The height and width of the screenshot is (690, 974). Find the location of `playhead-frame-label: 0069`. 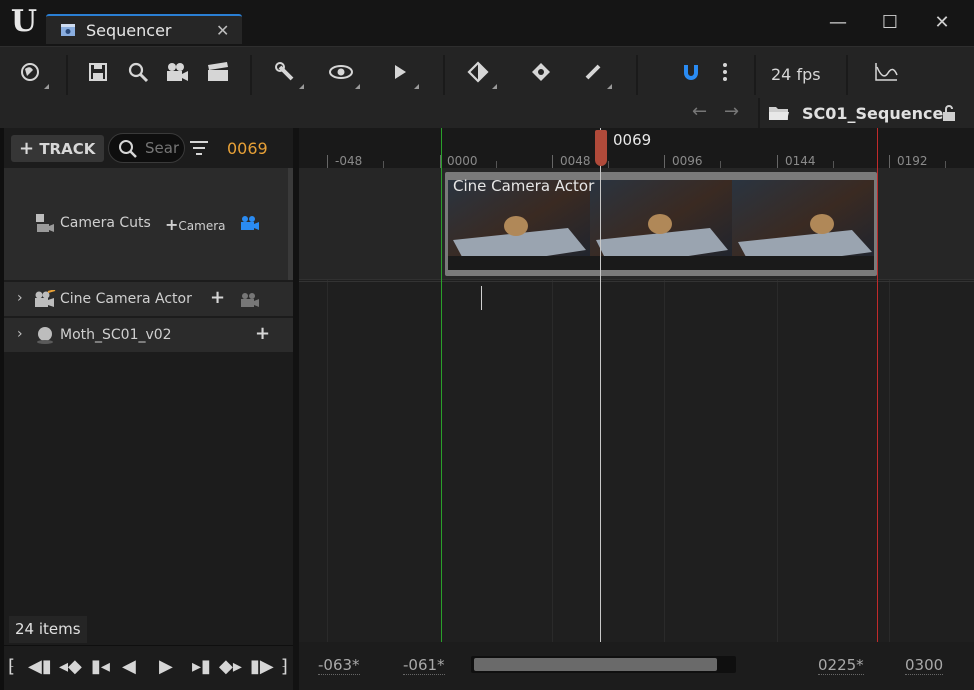

playhead-frame-label: 0069 is located at coordinates (632, 140).